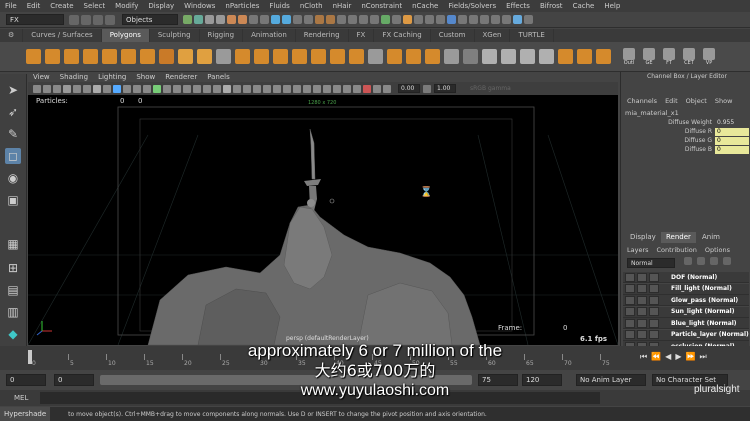  I want to click on shelf-shortcut: VP, so click(709, 56).